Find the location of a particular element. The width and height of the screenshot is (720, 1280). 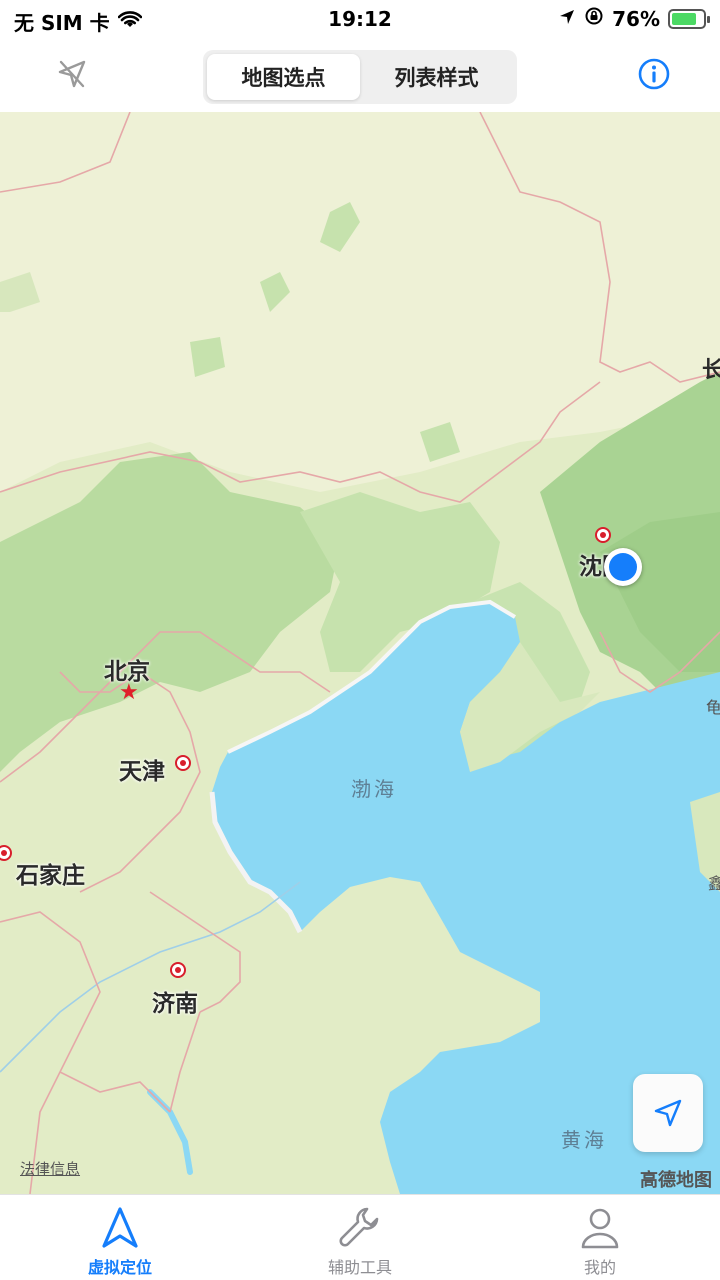

person-icon is located at coordinates (600, 1228).